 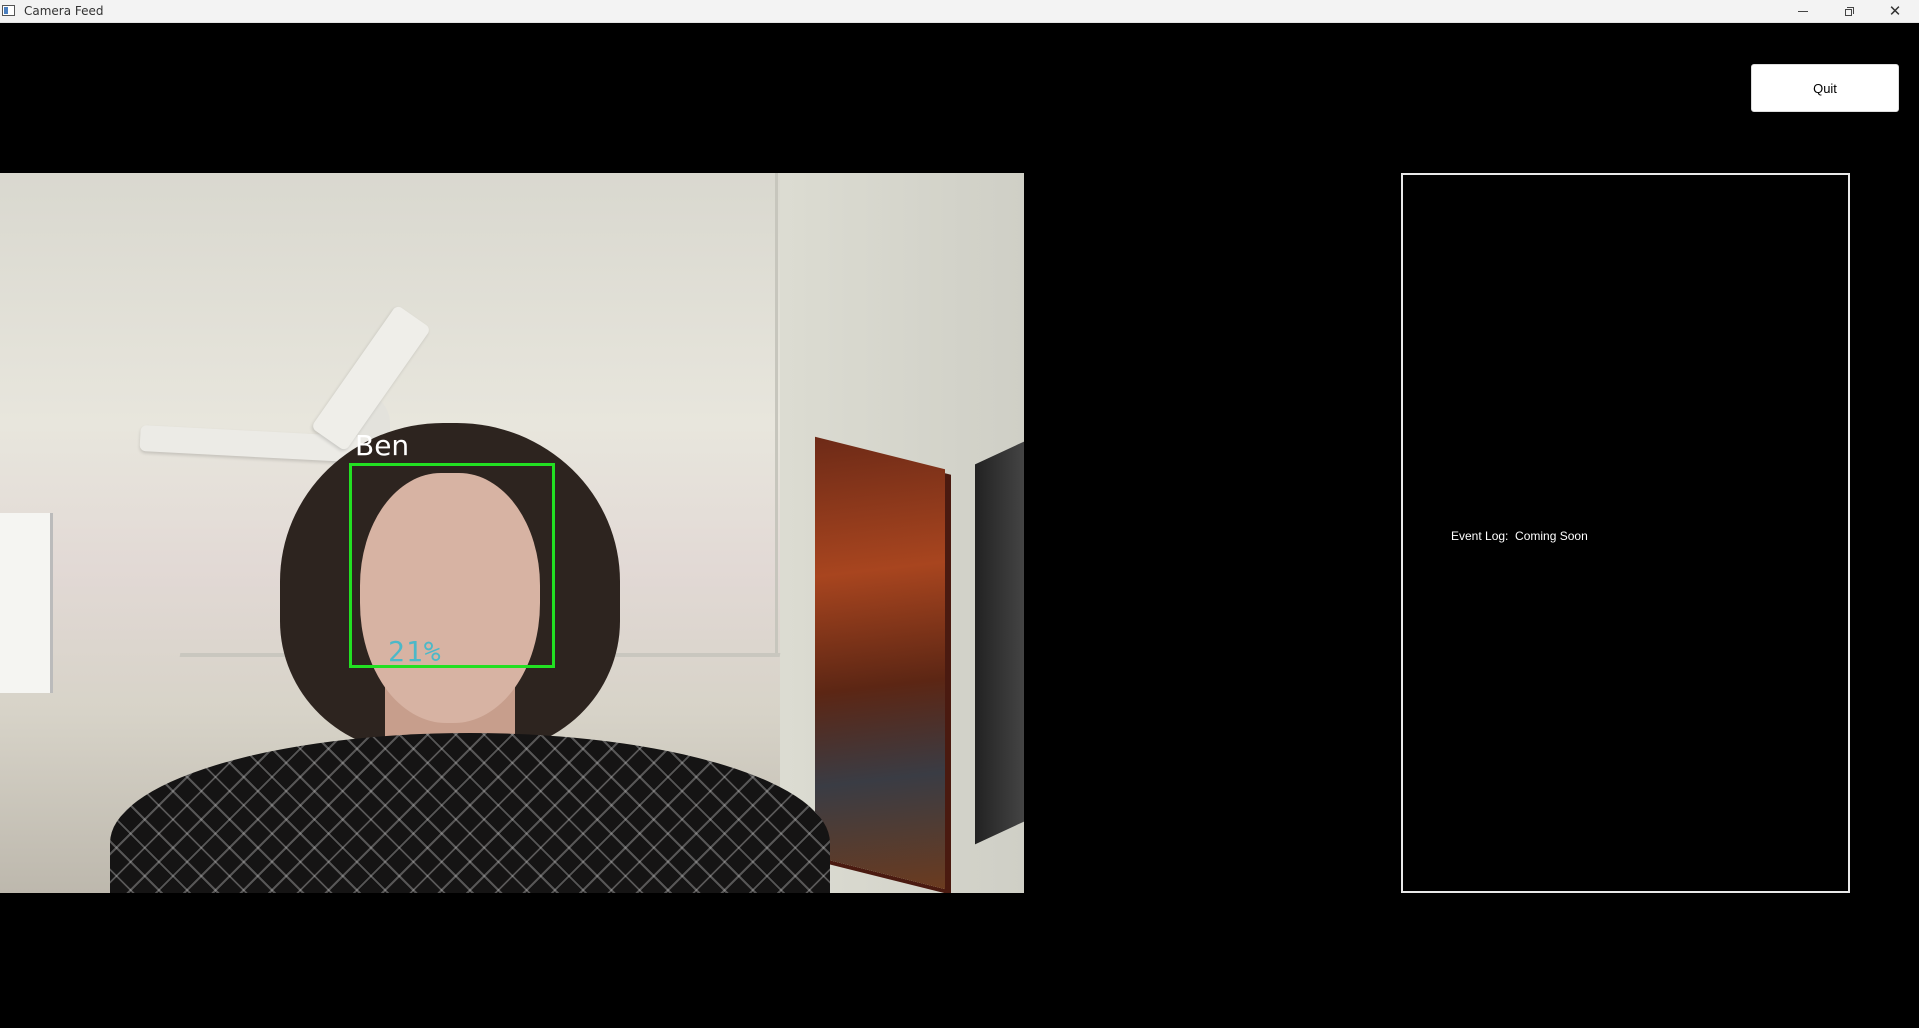 What do you see at coordinates (470, 813) in the screenshot?
I see `person-hoodie` at bounding box center [470, 813].